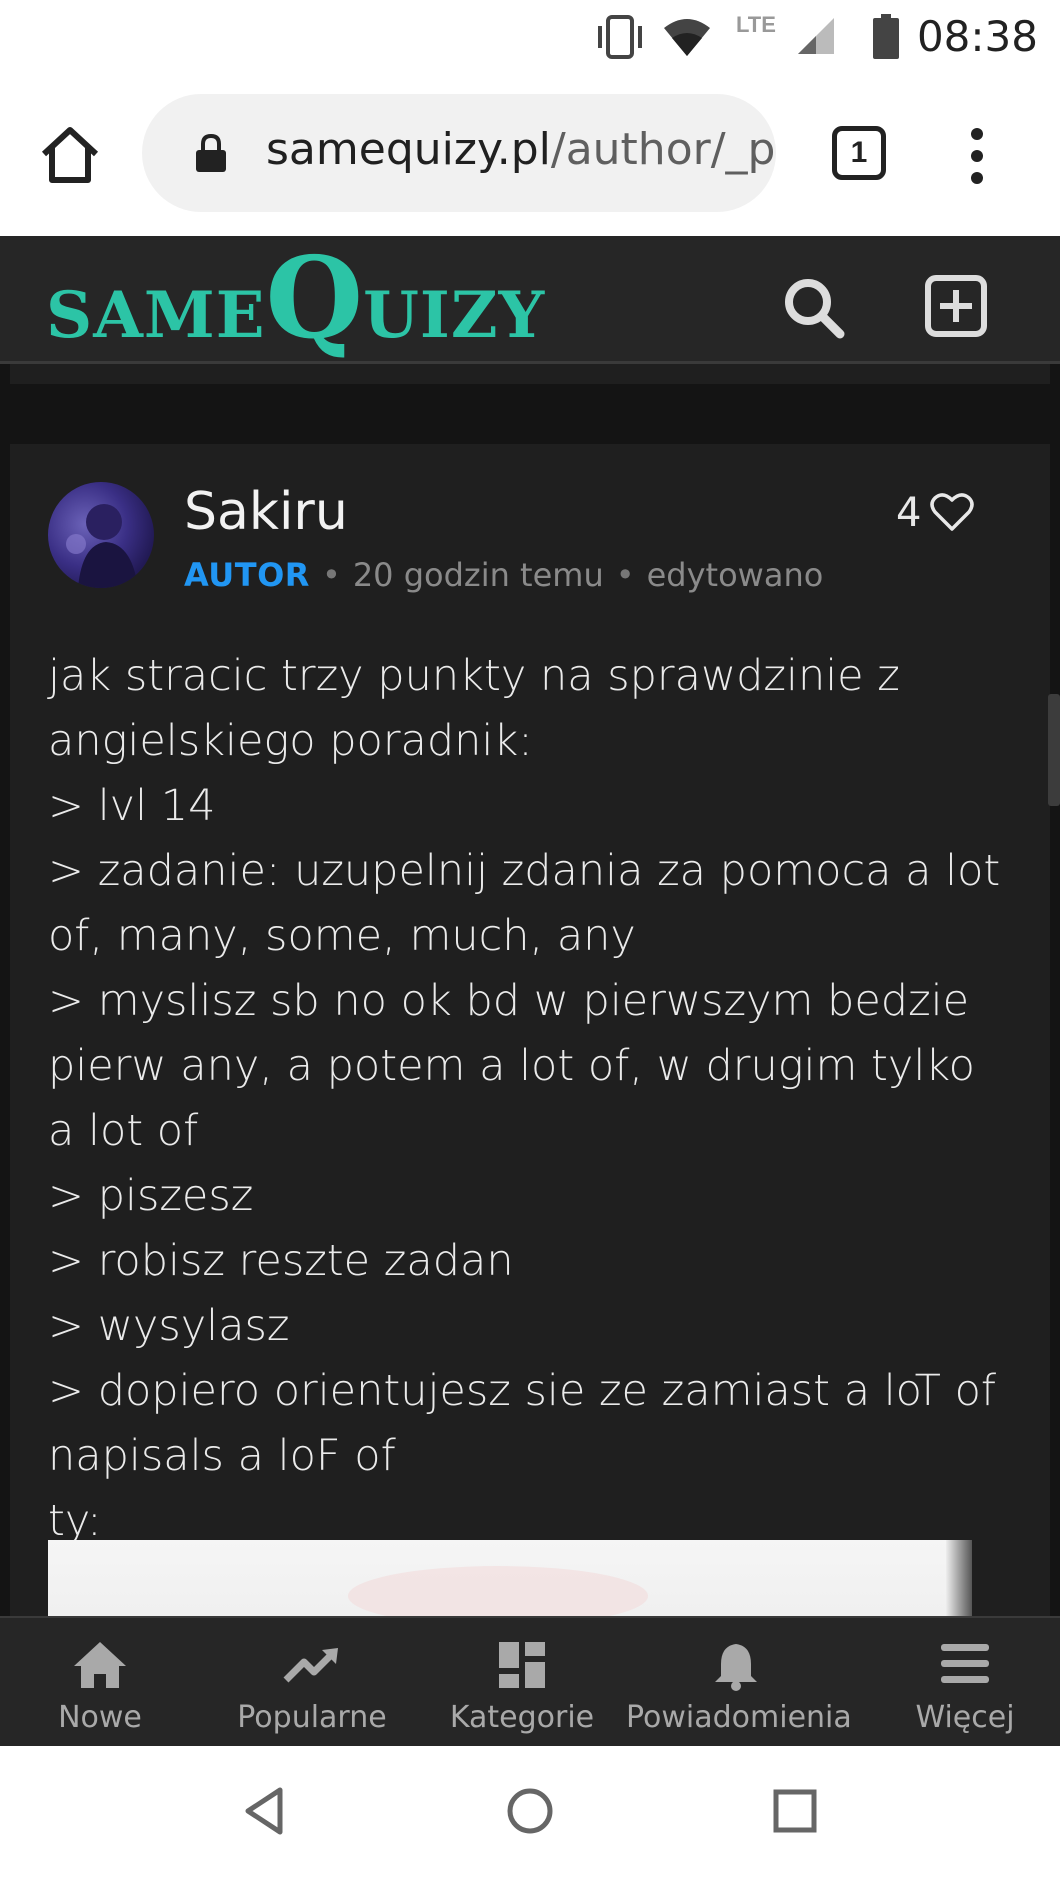 The width and height of the screenshot is (1060, 1884). I want to click on signal-icon, so click(816, 36).